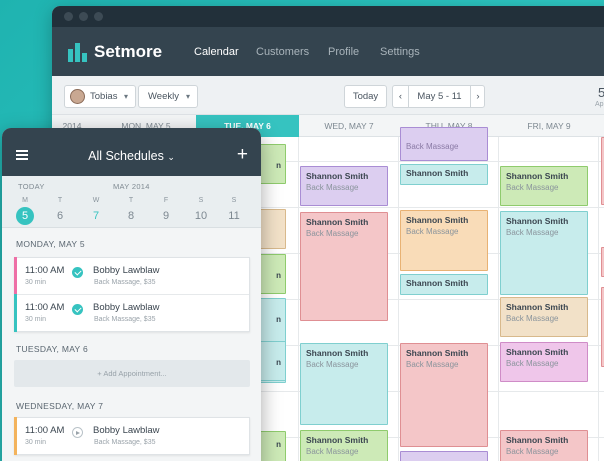  What do you see at coordinates (15, 313) in the screenshot?
I see `staff-color-bar` at bounding box center [15, 313].